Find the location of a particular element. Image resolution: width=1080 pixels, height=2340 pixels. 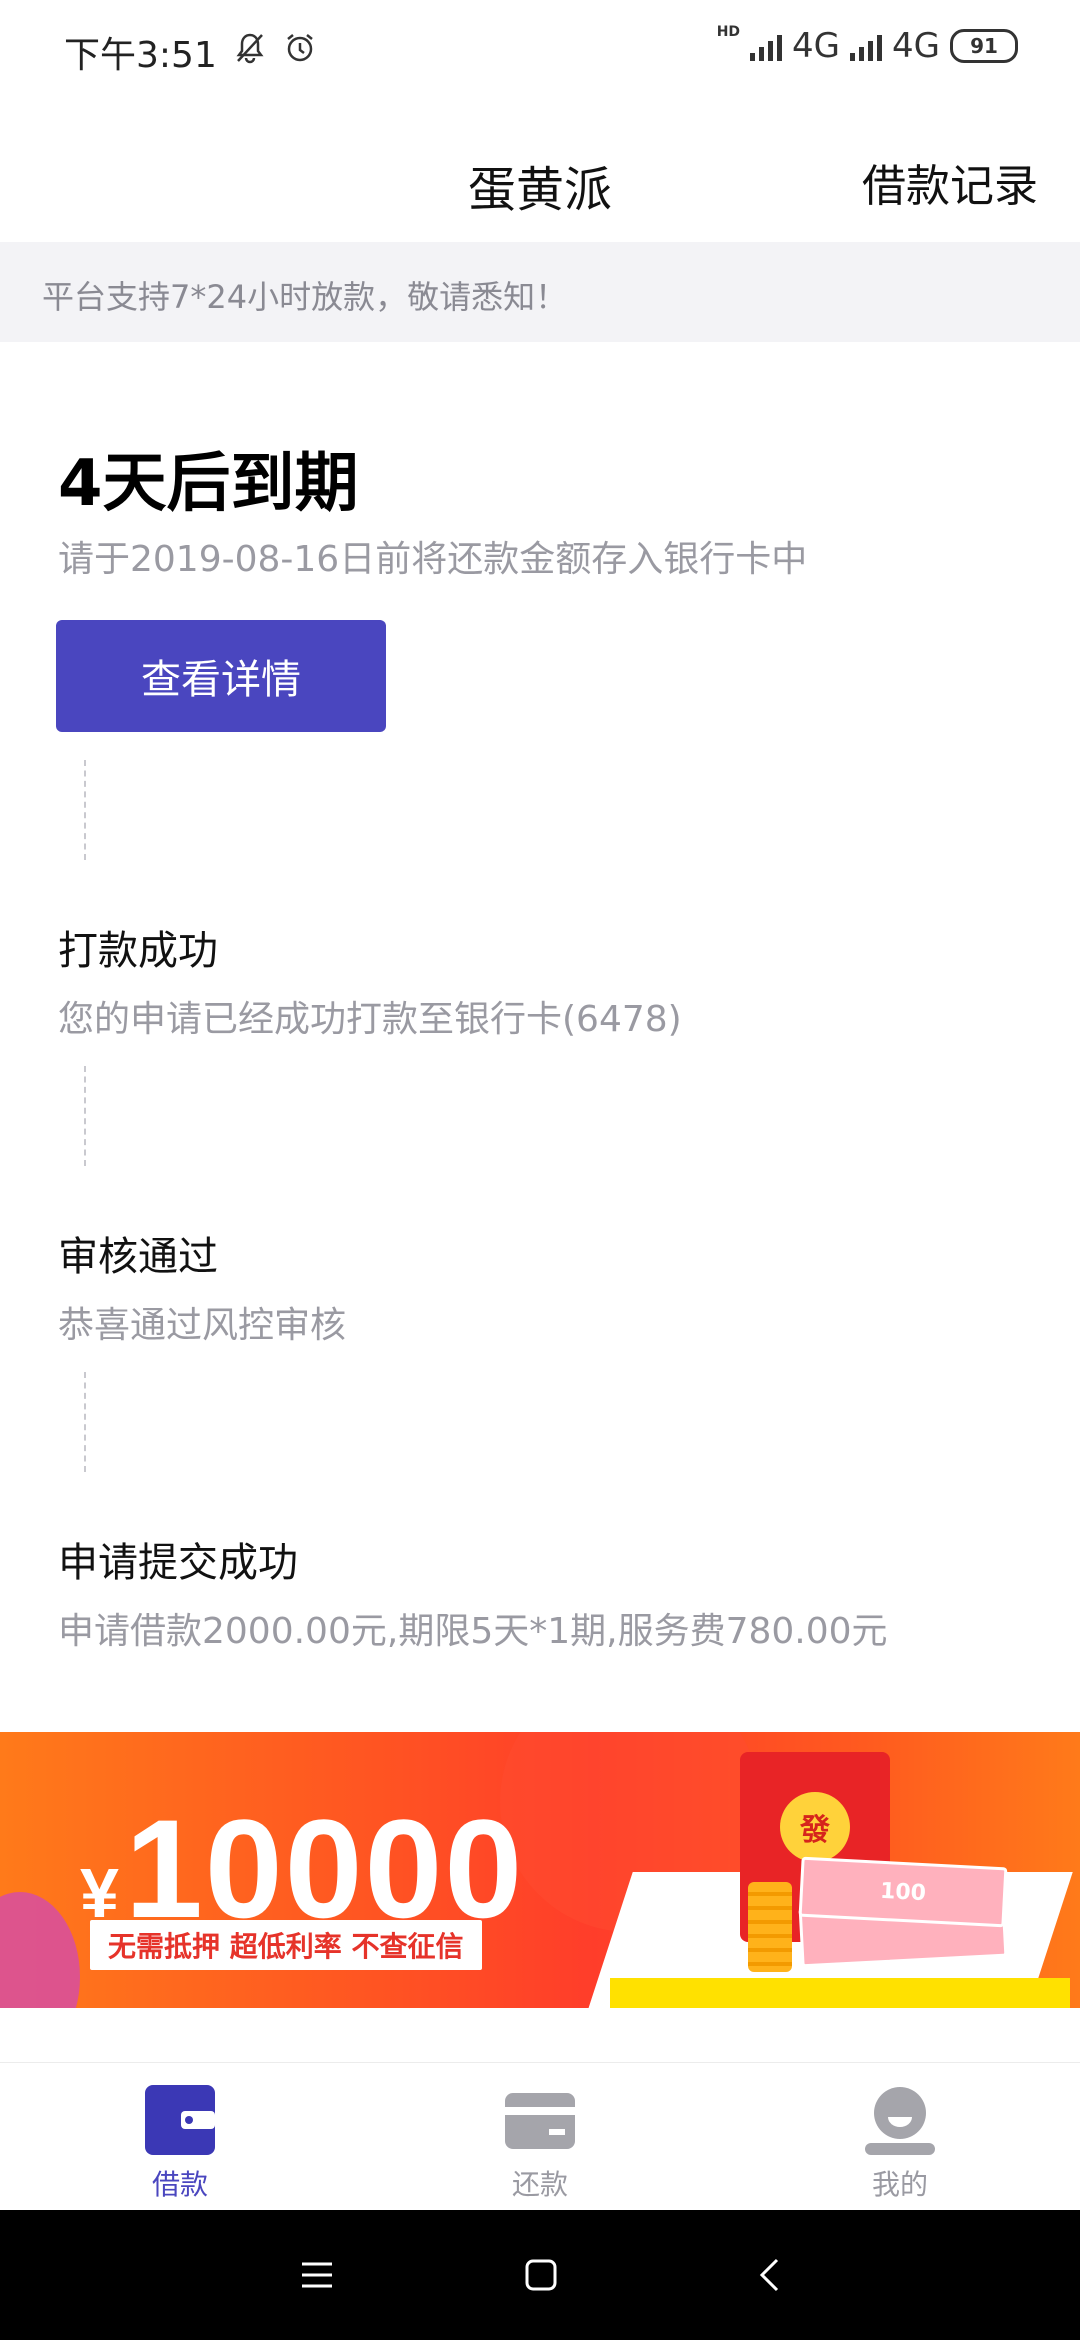

menu-icon is located at coordinates (317, 2275).